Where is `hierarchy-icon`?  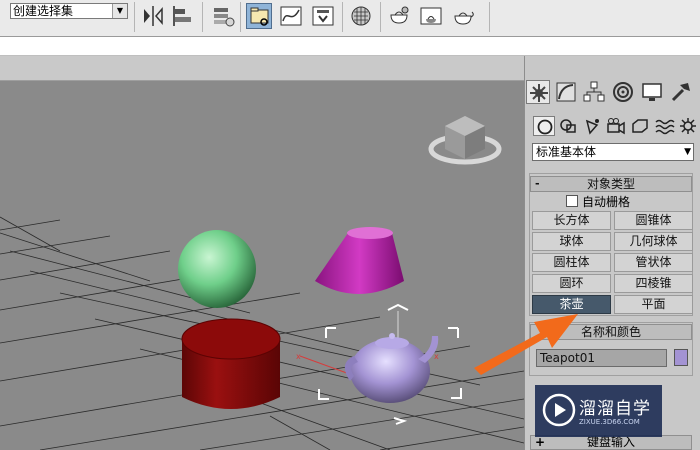 hierarchy-icon is located at coordinates (594, 92).